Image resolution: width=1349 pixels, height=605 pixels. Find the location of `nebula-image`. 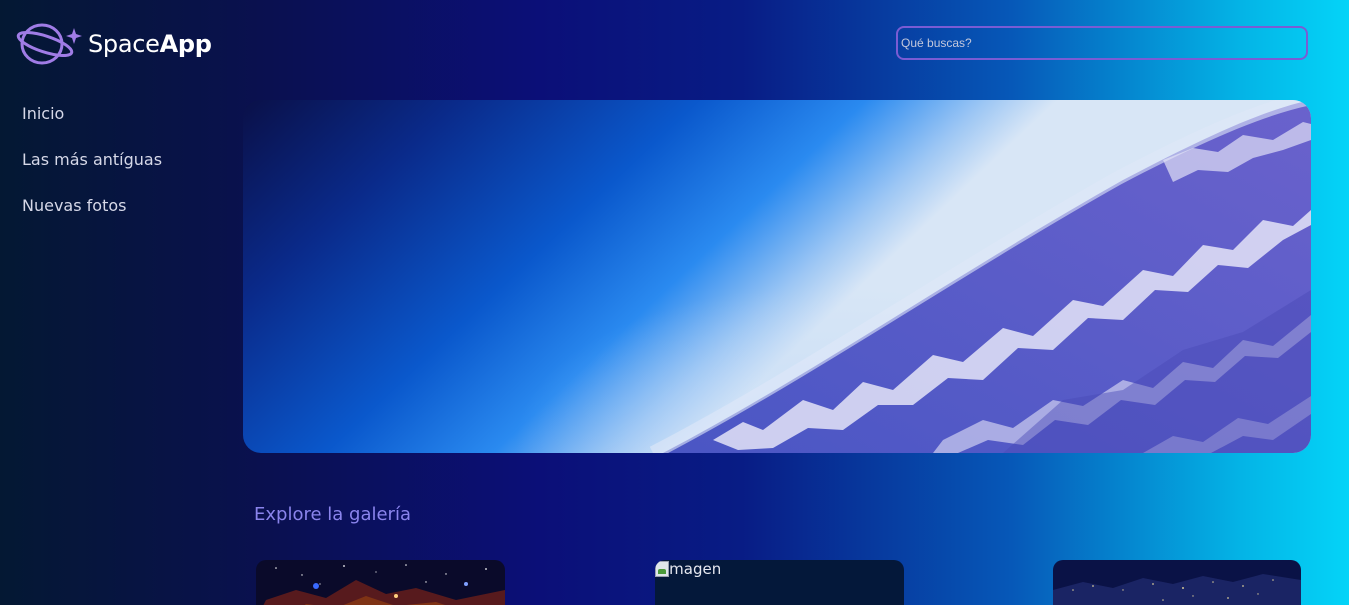

nebula-image is located at coordinates (380, 582).